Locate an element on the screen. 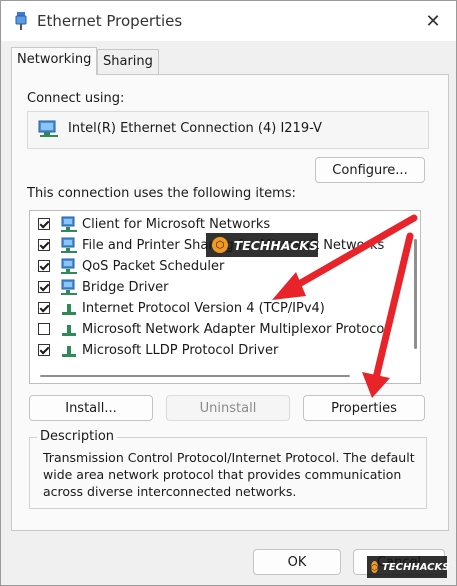 The height and width of the screenshot is (586, 457). techhacks-corner-watermark: ⬡ TECHHACKS is located at coordinates (408, 567).